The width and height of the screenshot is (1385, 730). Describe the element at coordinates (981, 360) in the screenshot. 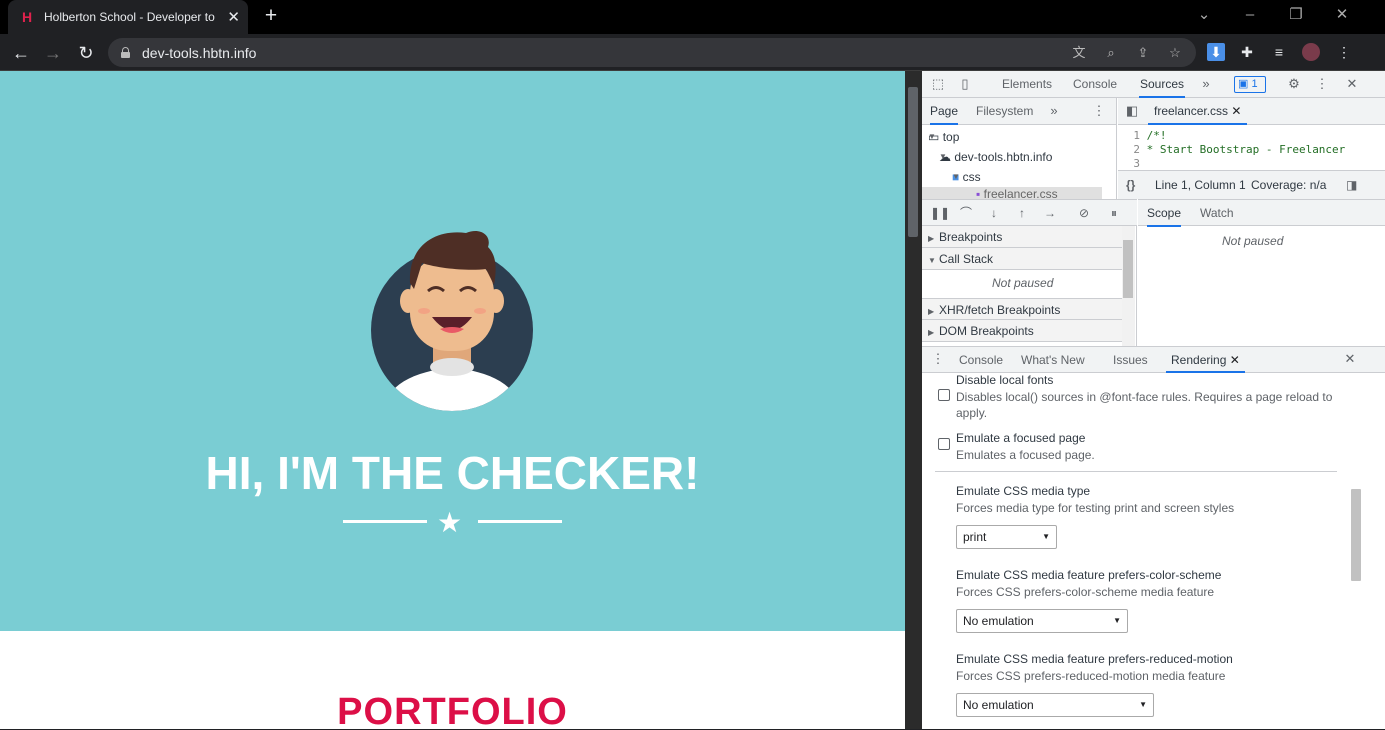

I see `drawer-tab-console: Console` at that location.